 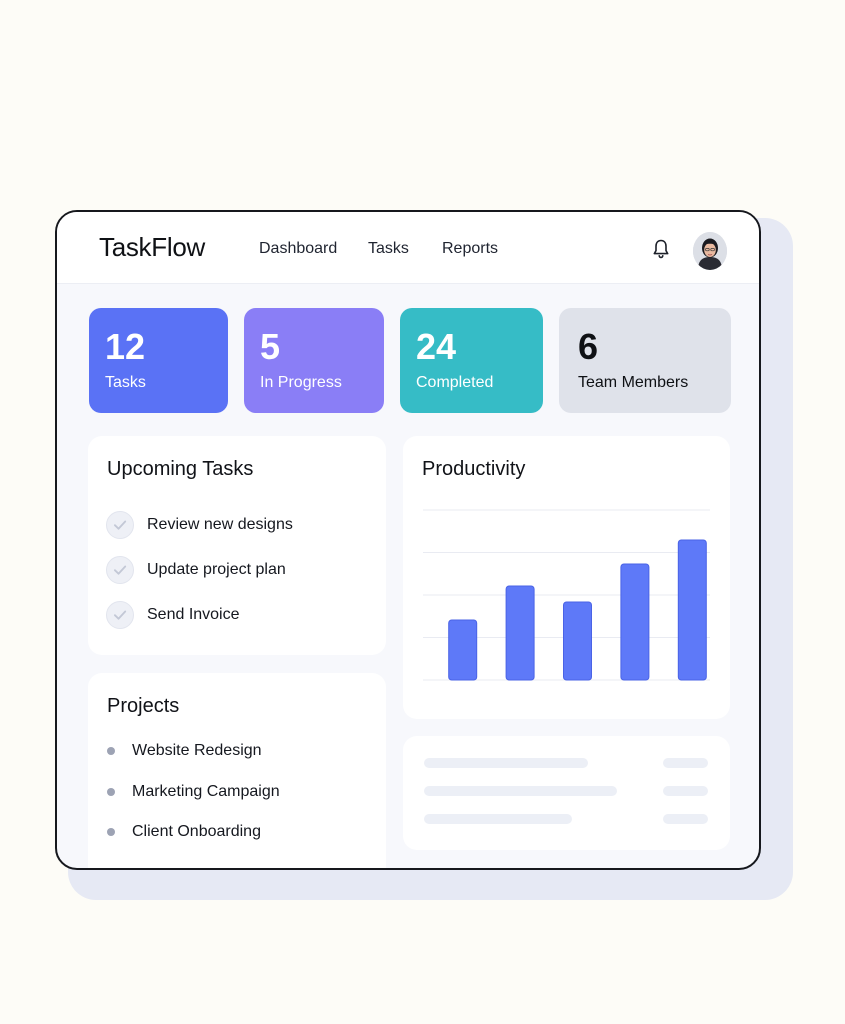 I want to click on stat-card-tasks: 12 Tasks, so click(x=158, y=360).